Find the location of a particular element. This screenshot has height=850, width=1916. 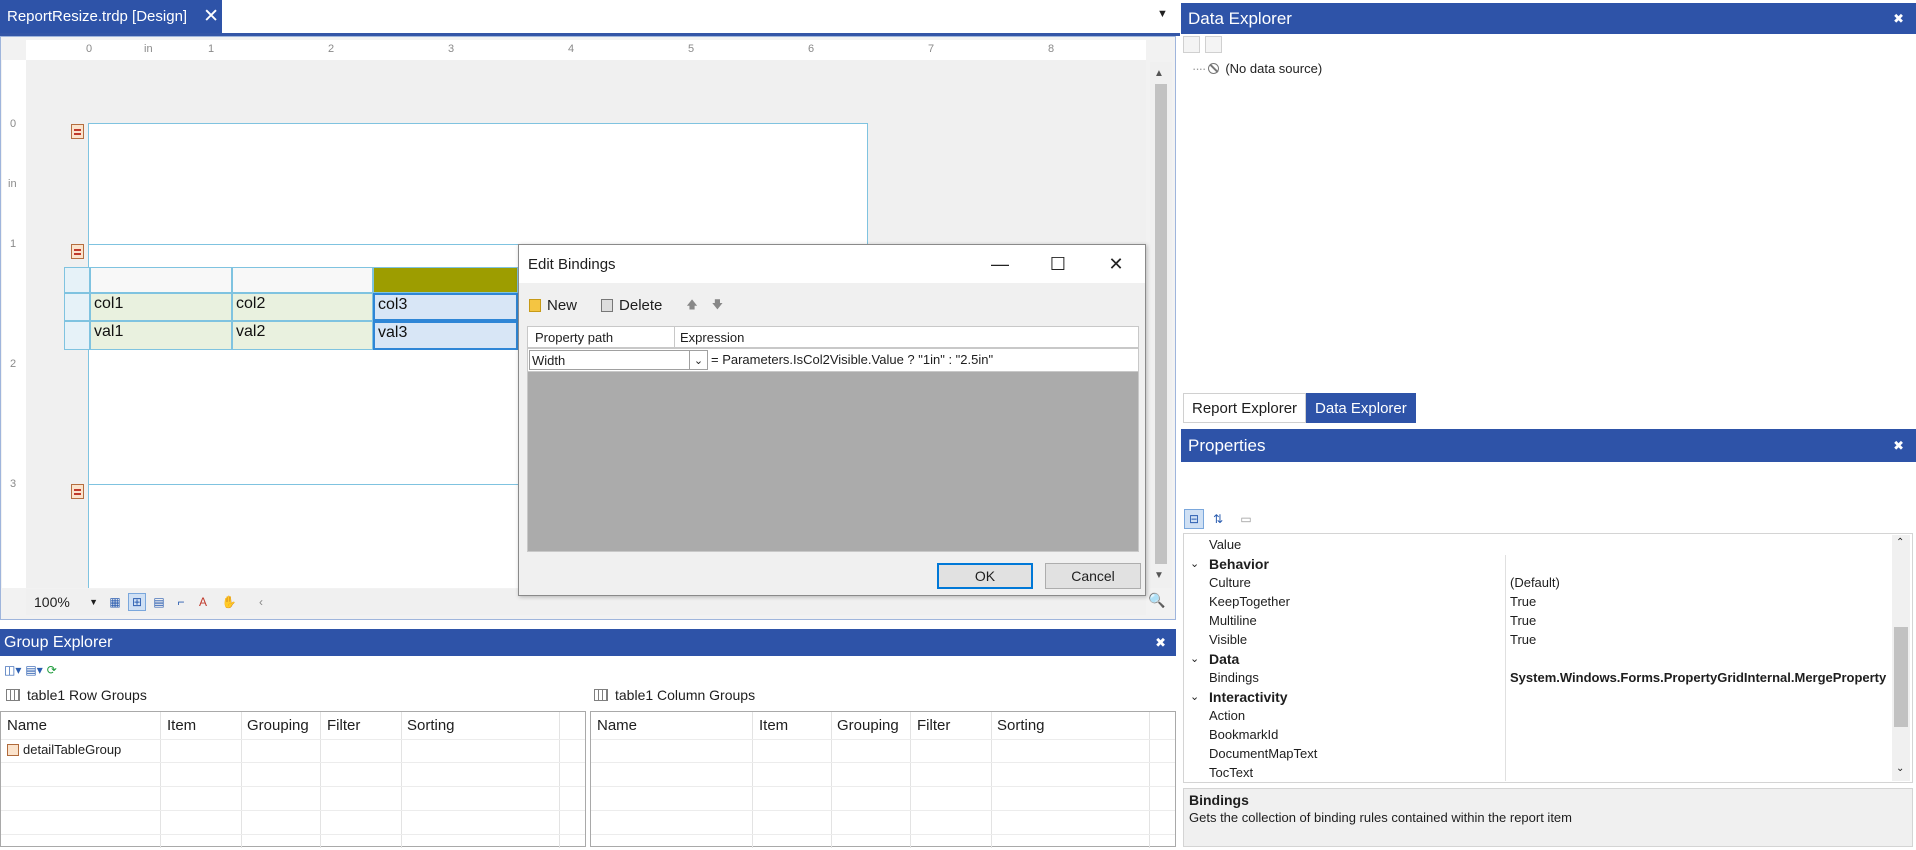

ok-button: OK is located at coordinates (985, 576).